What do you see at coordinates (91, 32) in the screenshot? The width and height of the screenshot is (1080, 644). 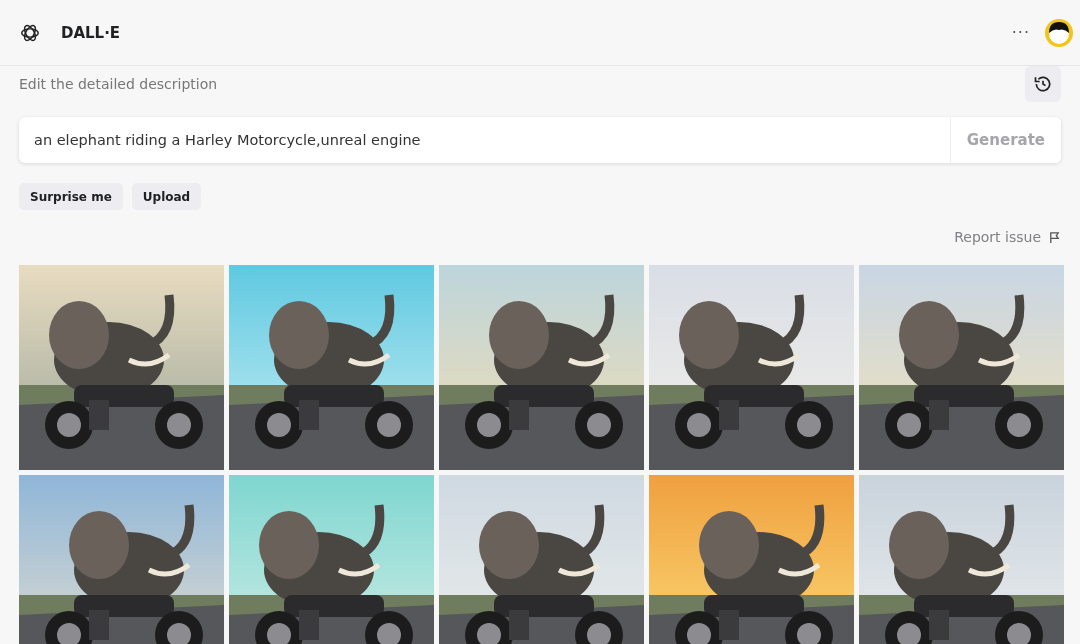 I see `app-title: DALL·E` at bounding box center [91, 32].